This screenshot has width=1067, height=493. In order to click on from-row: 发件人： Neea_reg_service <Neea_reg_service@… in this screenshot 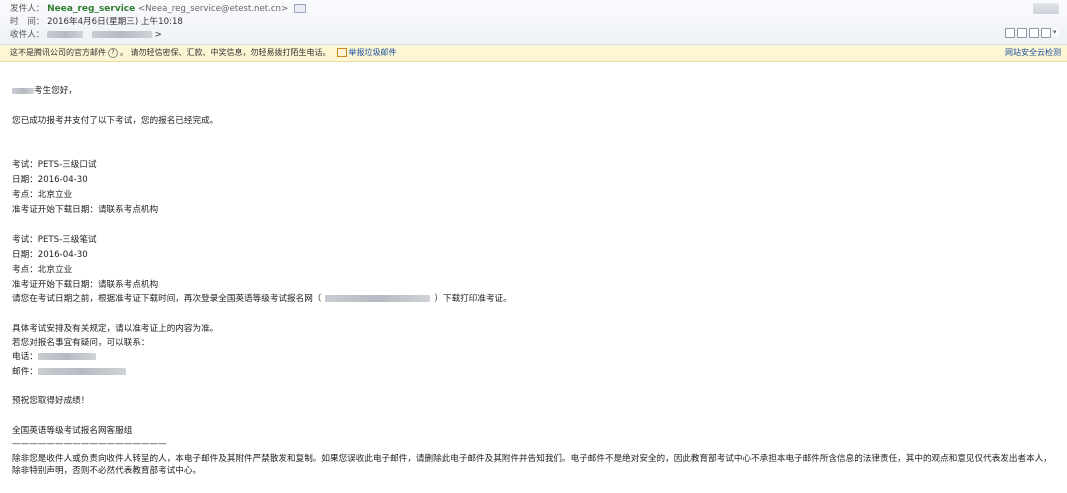, I will do `click(158, 9)`.